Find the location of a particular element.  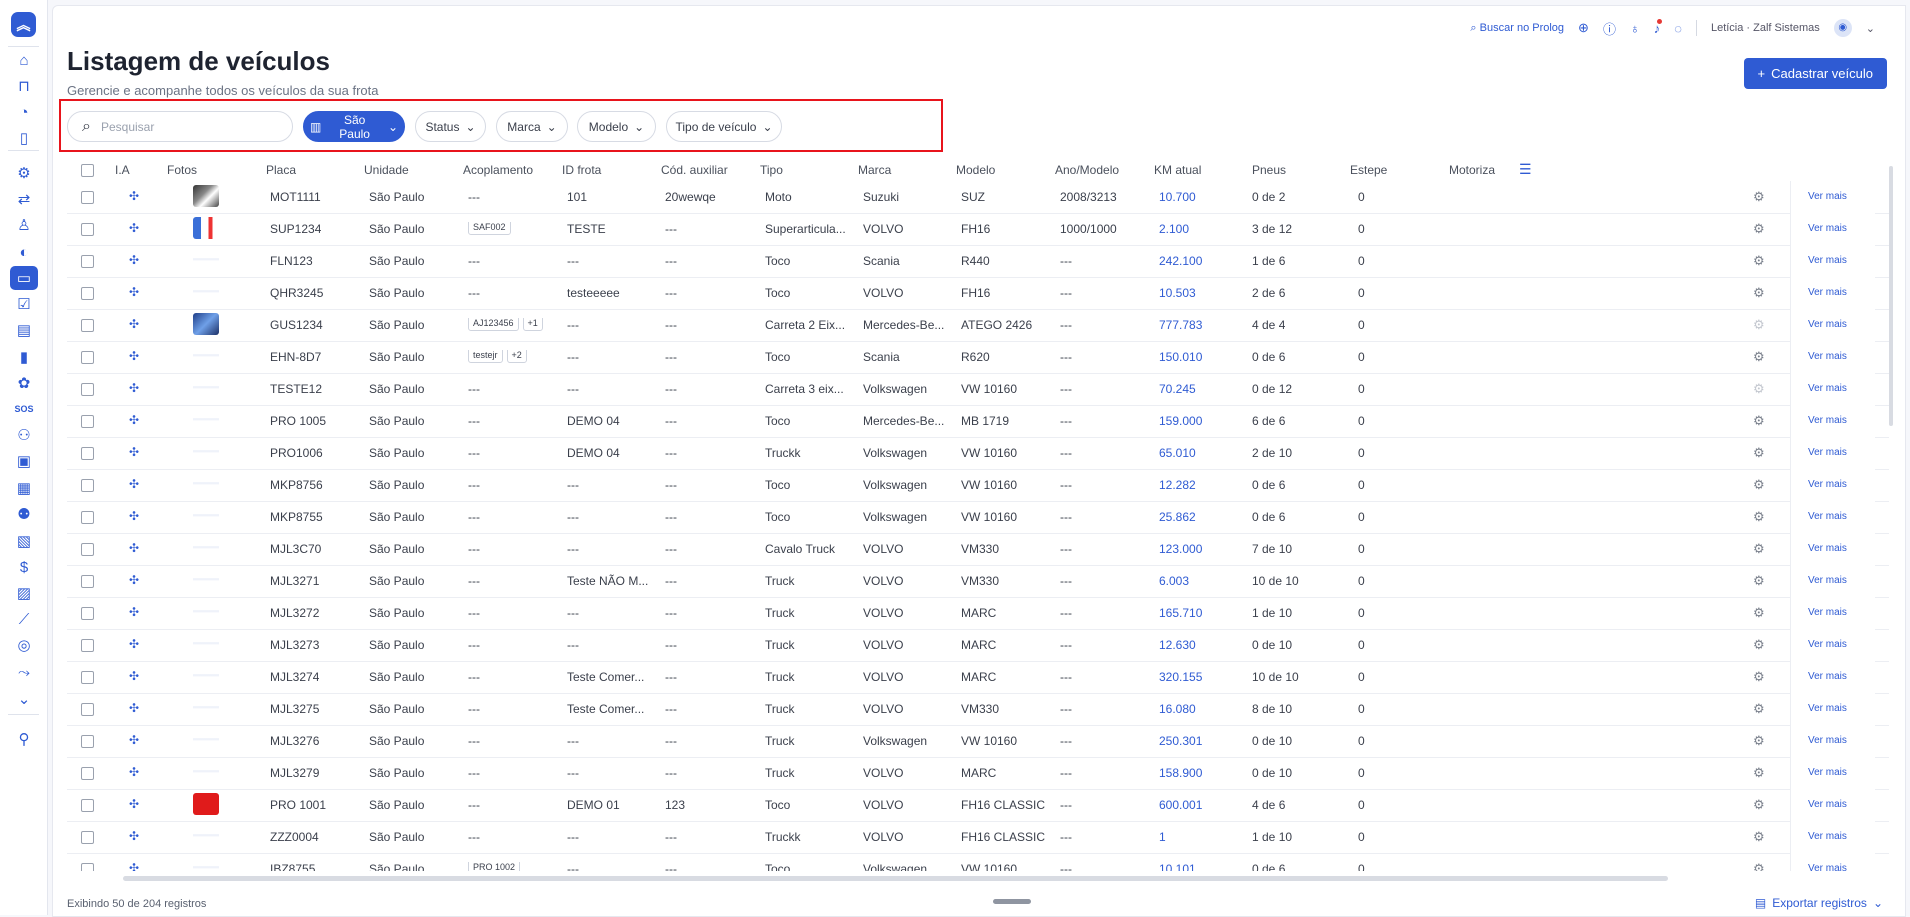

acoplamento-tag: SAF002 is located at coordinates (489, 228).